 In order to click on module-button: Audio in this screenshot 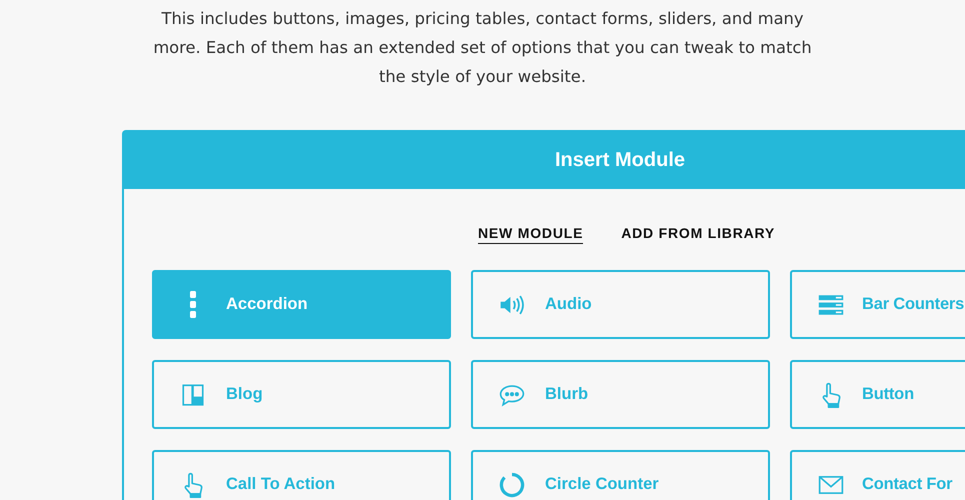, I will do `click(620, 304)`.